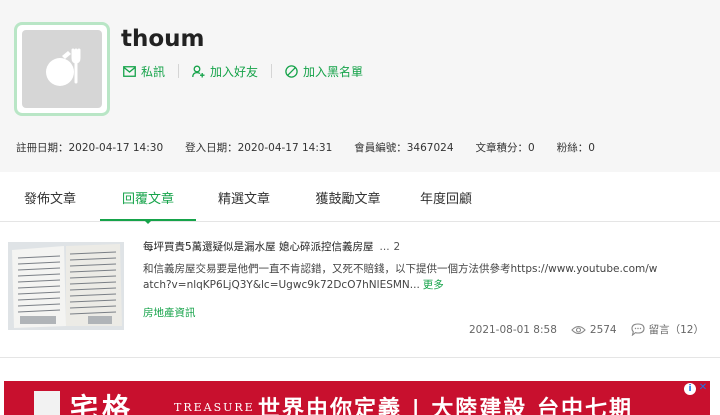 The image size is (720, 415). I want to click on member-id: 會員編號3467024, so click(403, 147).